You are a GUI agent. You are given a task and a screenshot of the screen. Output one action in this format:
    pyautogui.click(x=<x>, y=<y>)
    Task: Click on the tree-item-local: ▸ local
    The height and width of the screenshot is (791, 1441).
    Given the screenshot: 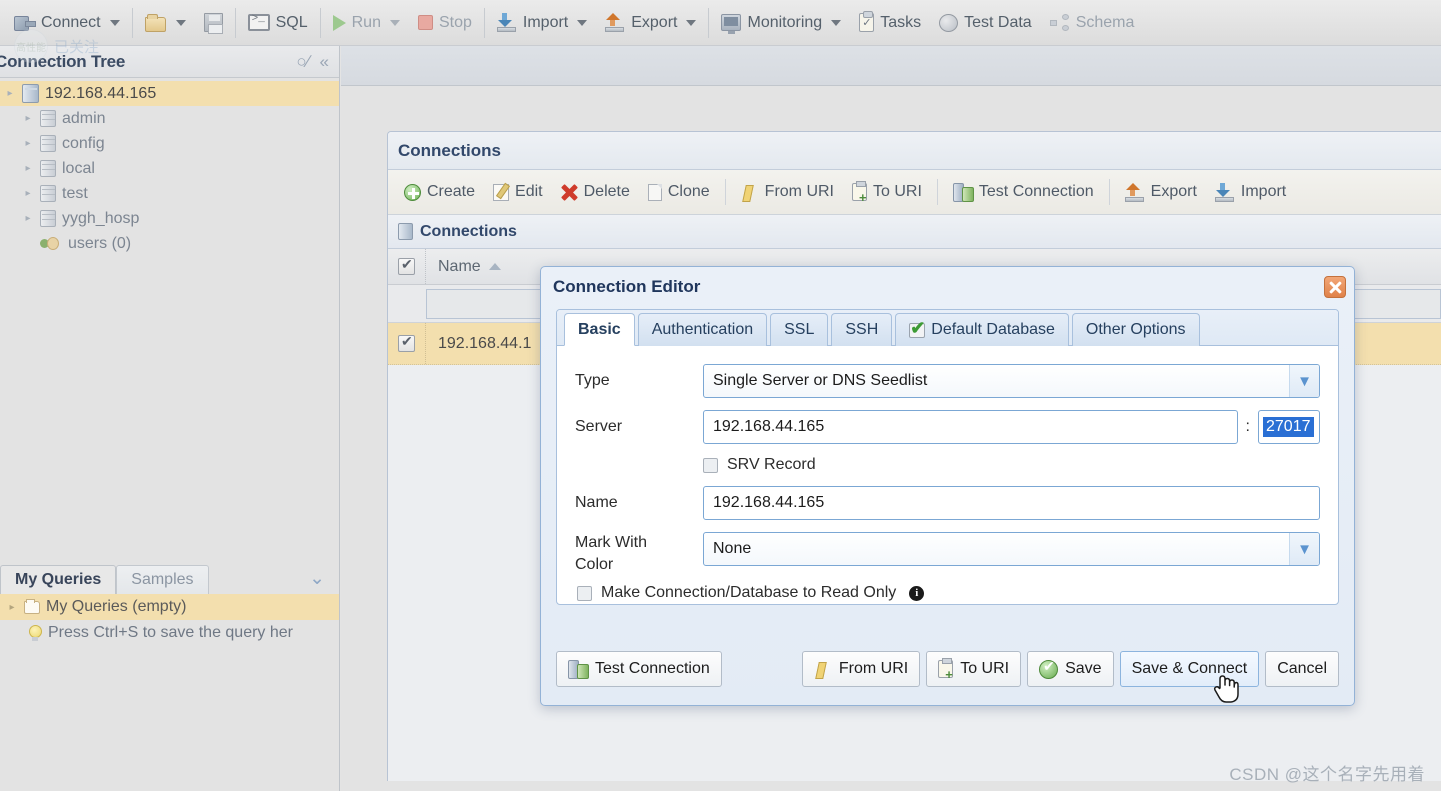 What is the action you would take?
    pyautogui.click(x=169, y=168)
    